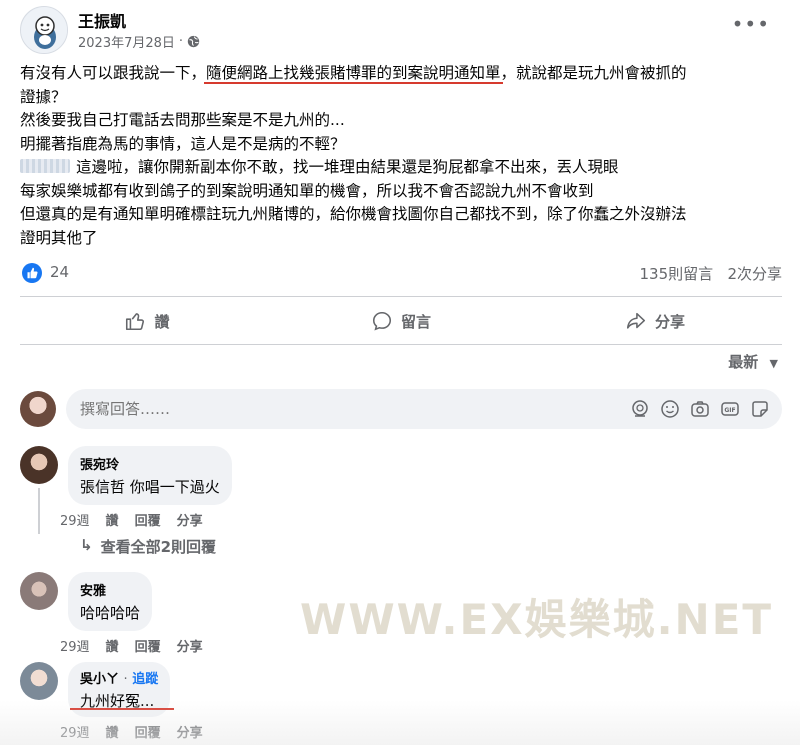 This screenshot has width=800, height=745. I want to click on red-underline-annotation, so click(122, 709).